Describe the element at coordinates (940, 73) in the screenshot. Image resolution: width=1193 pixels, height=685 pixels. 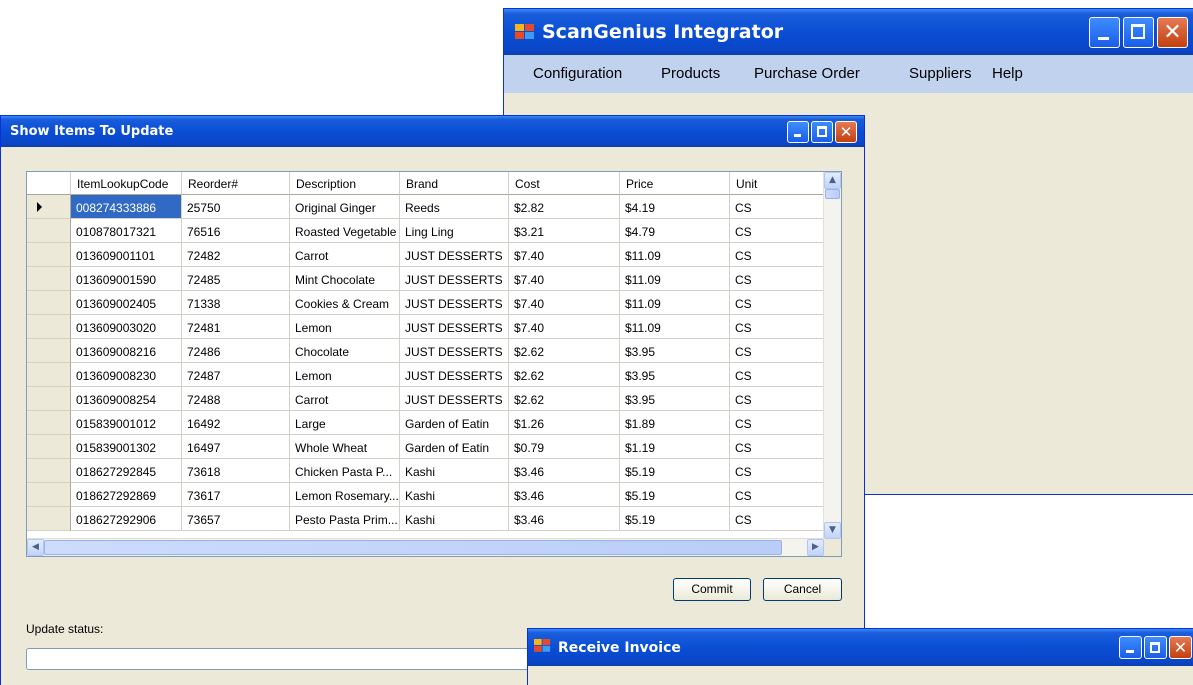
I see `menu-suppliers: Suppliers` at that location.